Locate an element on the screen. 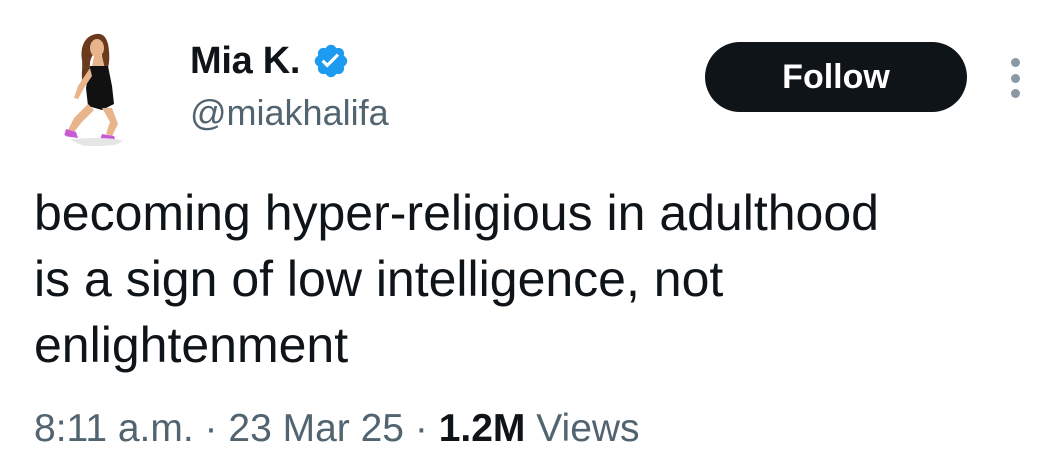 The height and width of the screenshot is (471, 1063). tweet-text-line: becoming hyper-religious in adulthood is located at coordinates (456, 213).